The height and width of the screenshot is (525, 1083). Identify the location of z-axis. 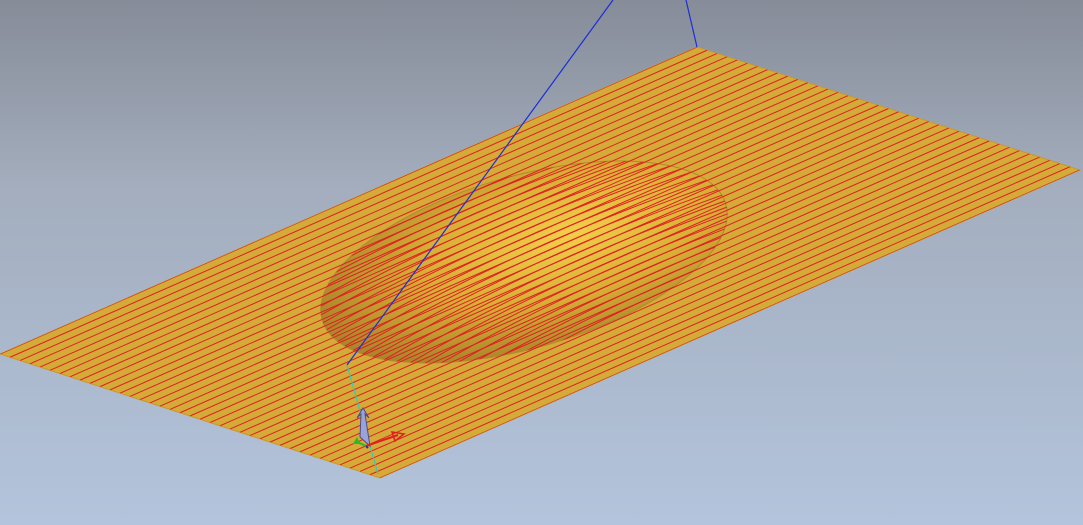
(367, 447).